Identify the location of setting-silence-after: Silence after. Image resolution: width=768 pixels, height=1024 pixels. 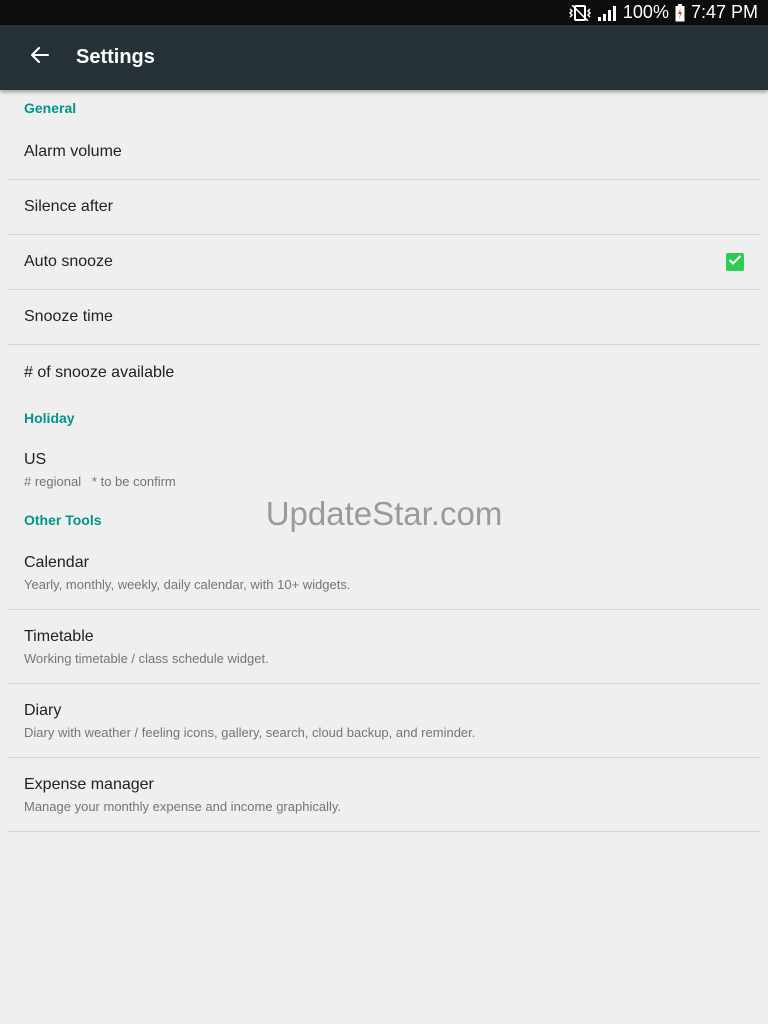
(384, 207).